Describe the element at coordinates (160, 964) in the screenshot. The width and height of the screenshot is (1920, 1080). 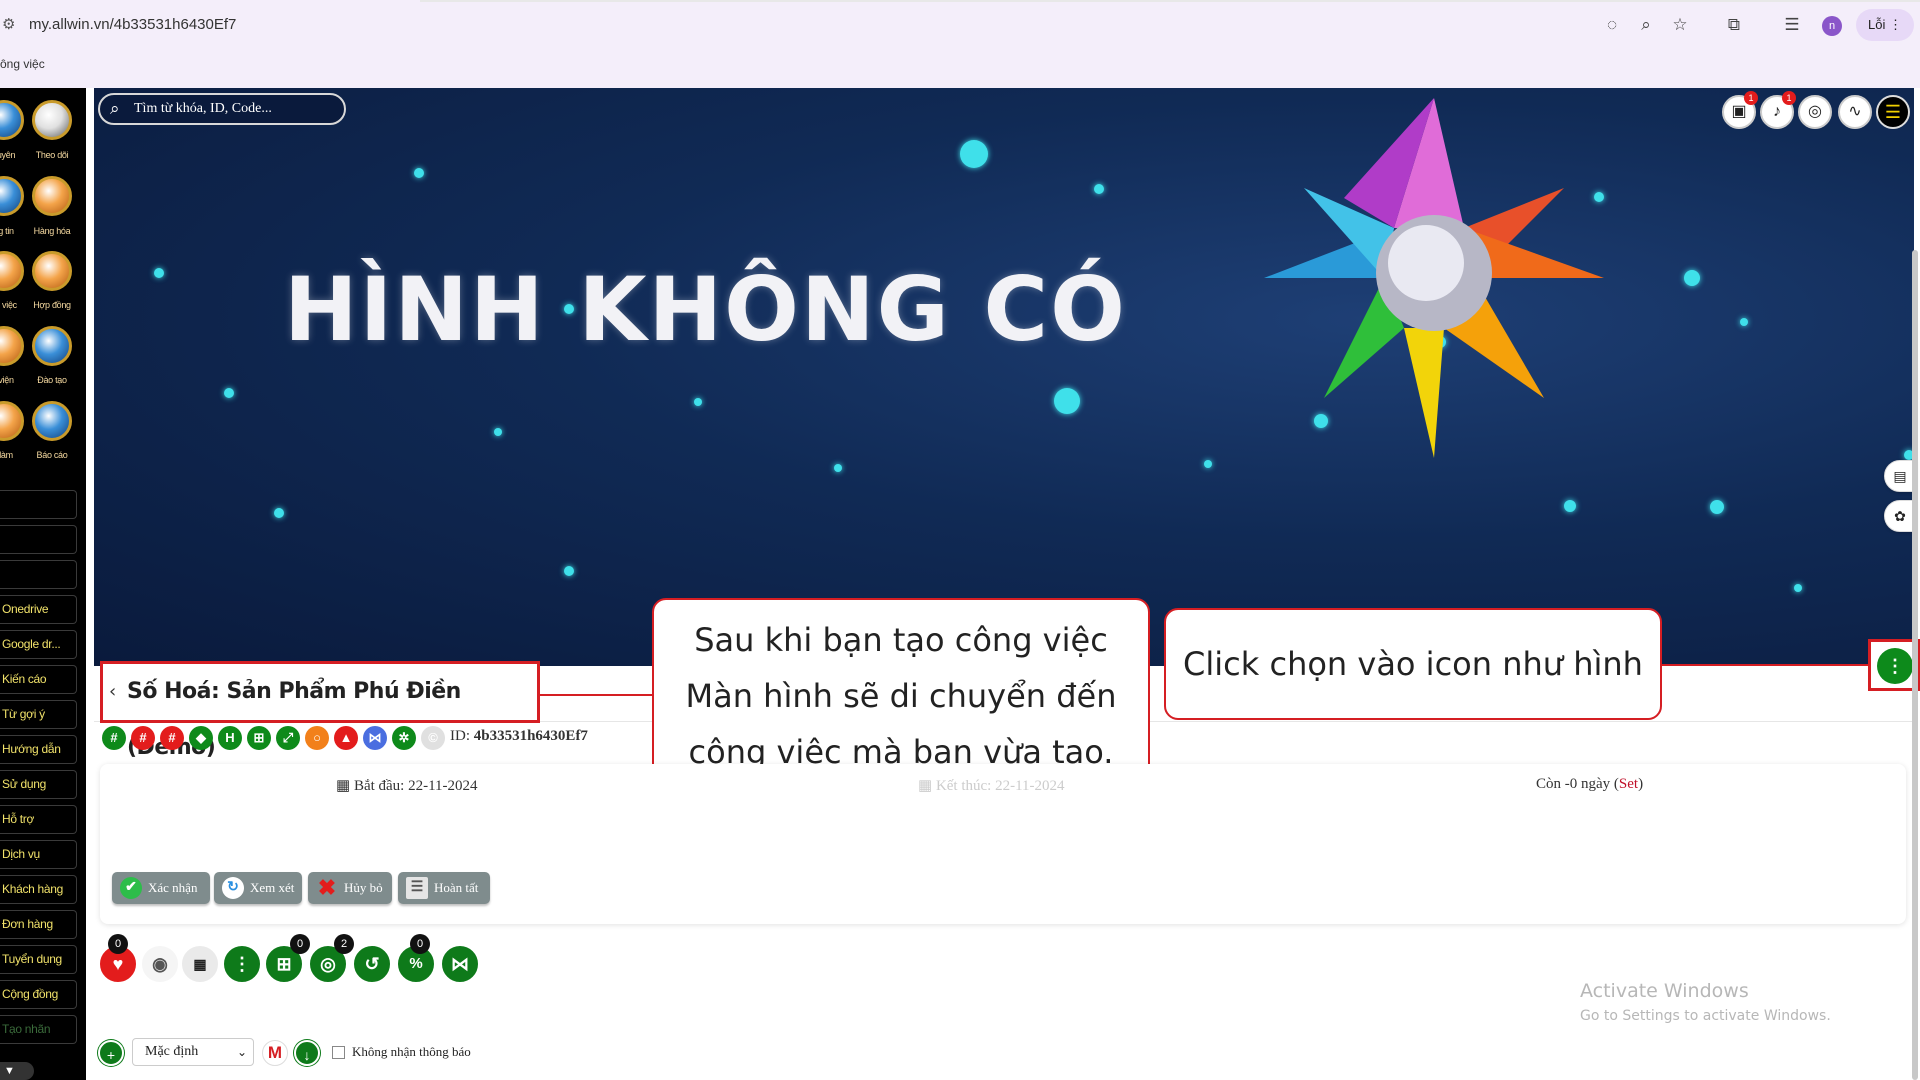
I see `user-avatar-circle: ◉` at that location.